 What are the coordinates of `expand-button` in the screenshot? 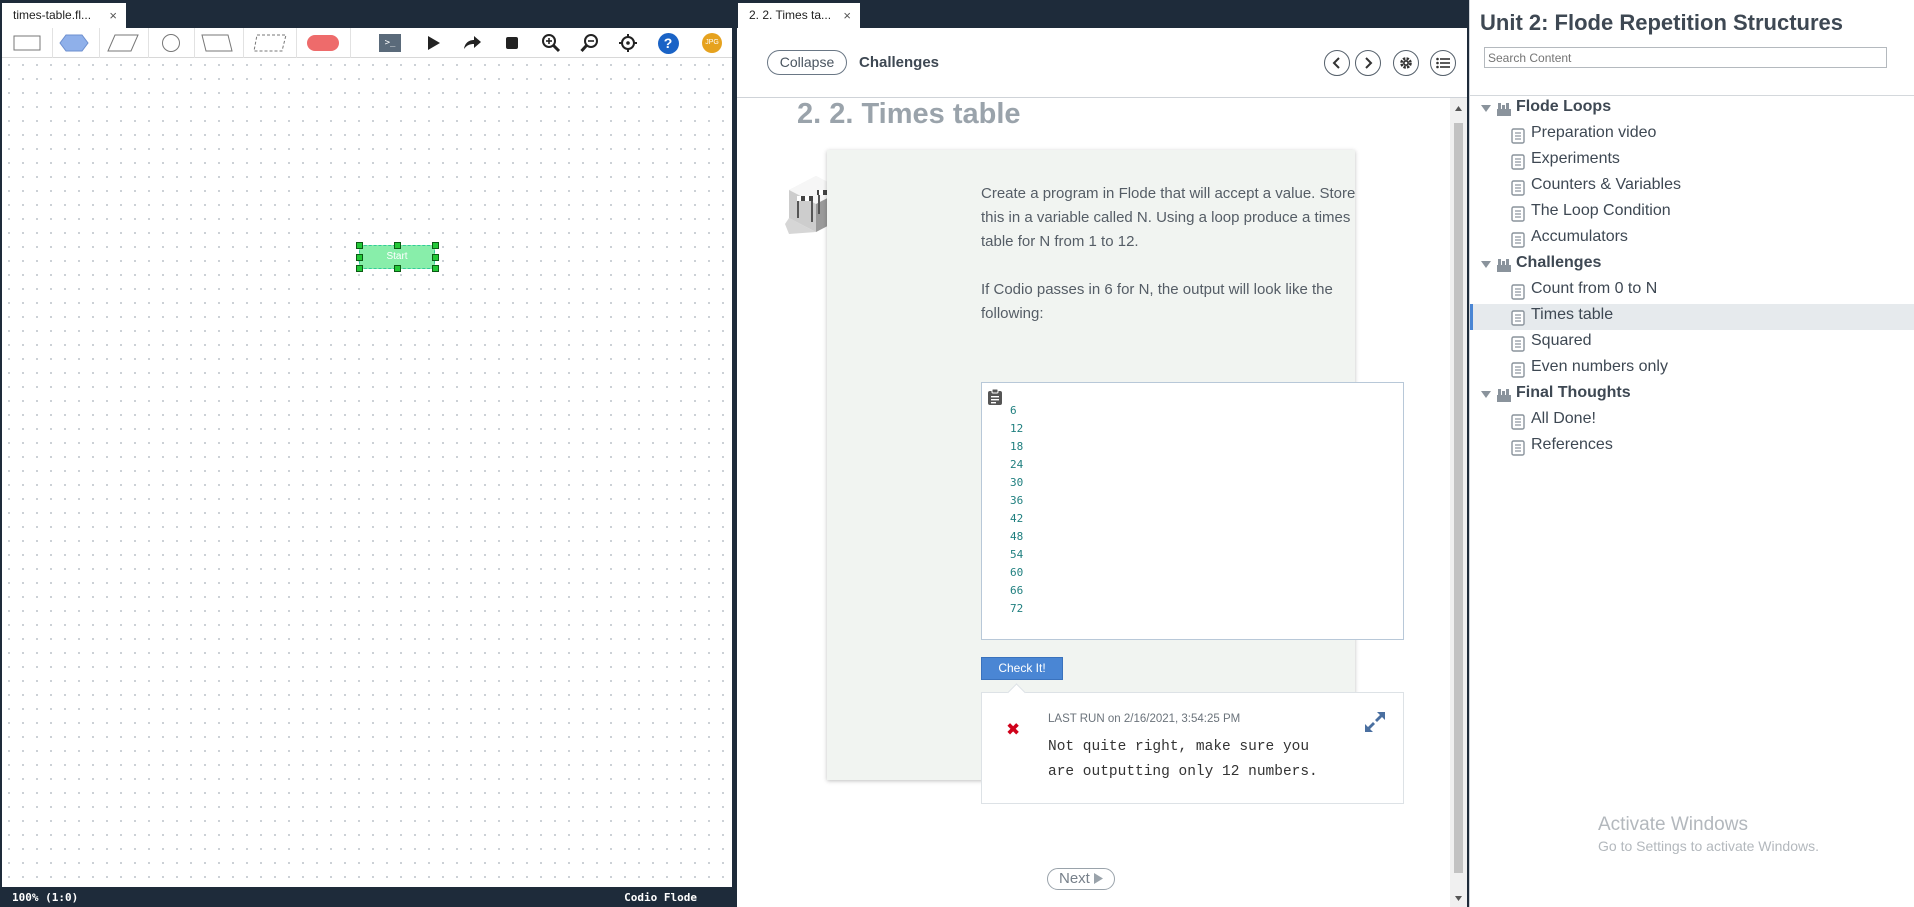 It's located at (1375, 724).